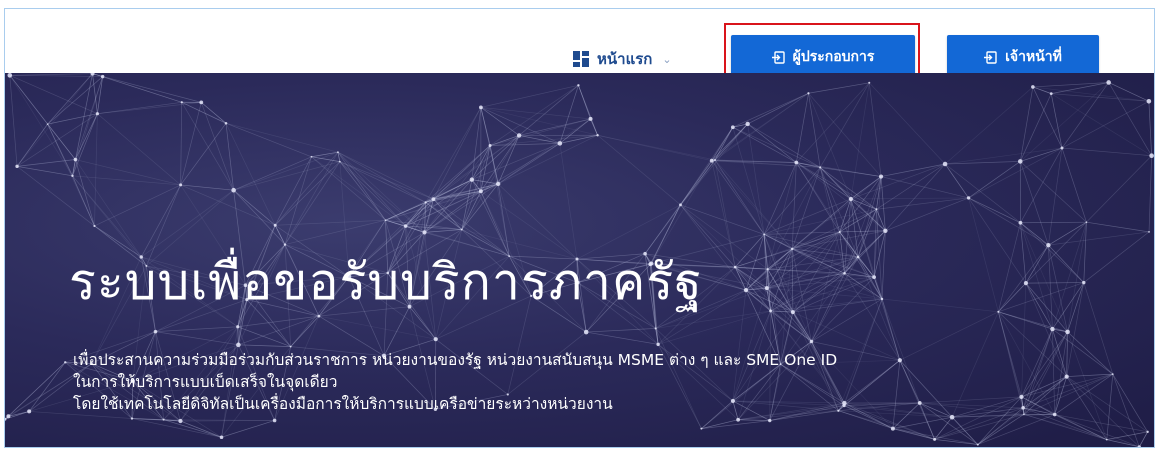 This screenshot has height=453, width=1163. I want to click on nav-home-link: หน้าแรก ⌄, so click(622, 59).